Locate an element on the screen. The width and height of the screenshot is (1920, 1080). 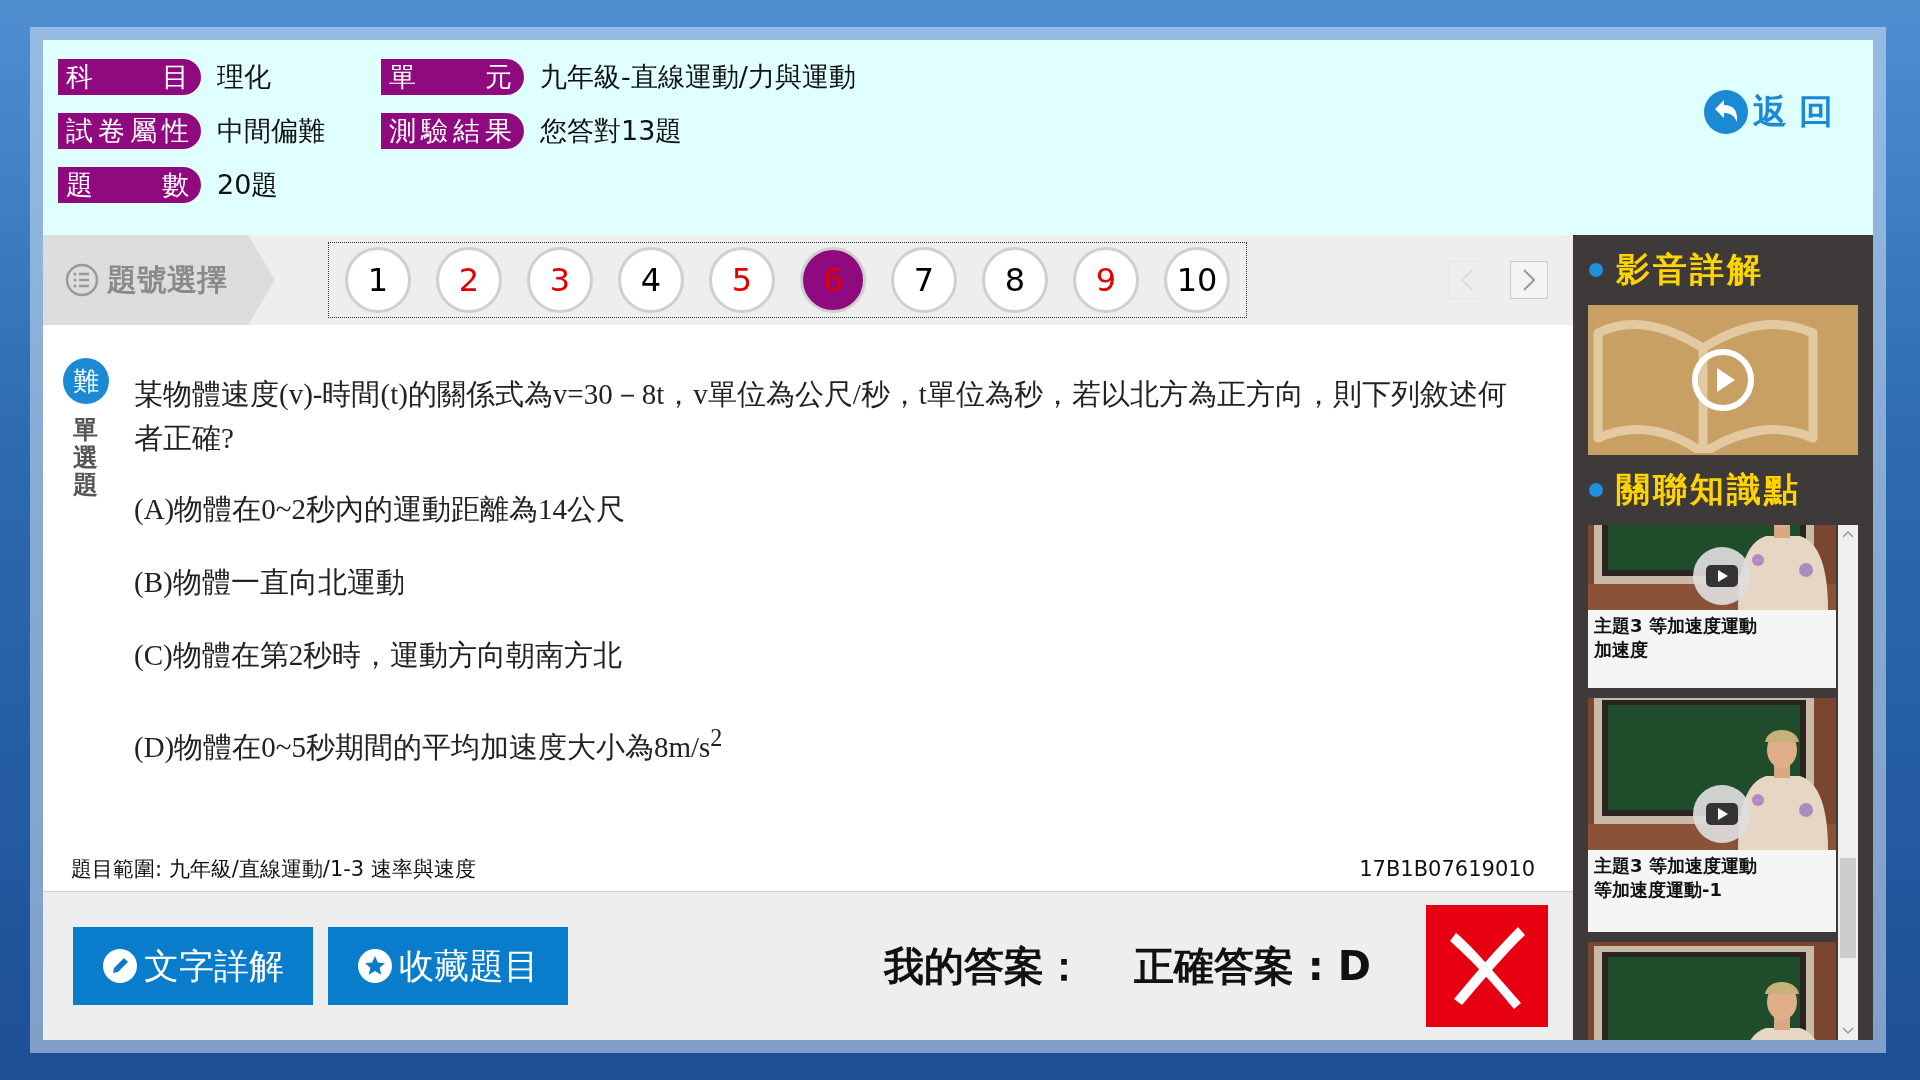
video-title: 加速度 is located at coordinates (1621, 650).